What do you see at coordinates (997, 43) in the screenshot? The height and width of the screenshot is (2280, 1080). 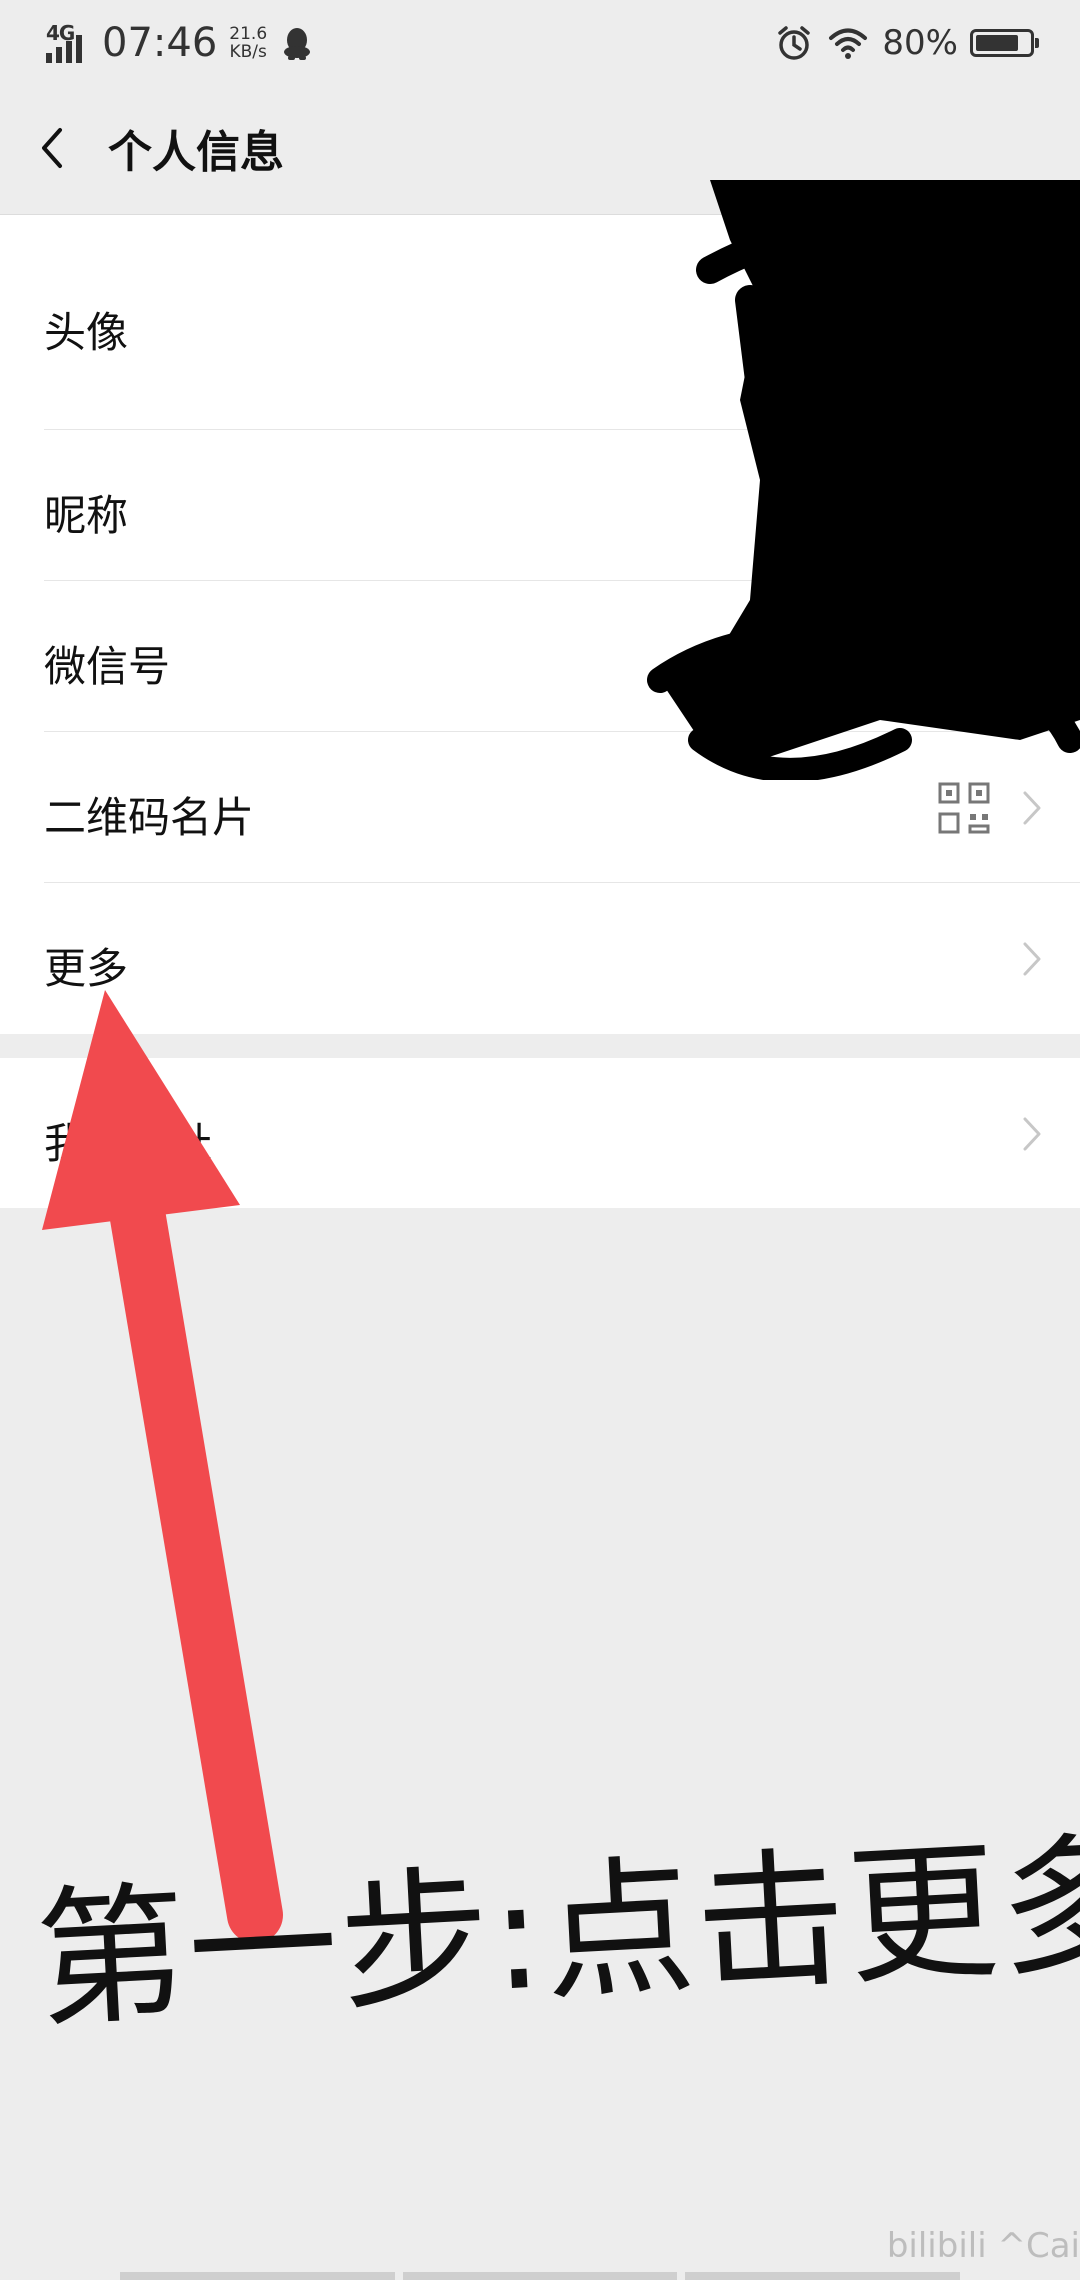 I see `battery-fill` at bounding box center [997, 43].